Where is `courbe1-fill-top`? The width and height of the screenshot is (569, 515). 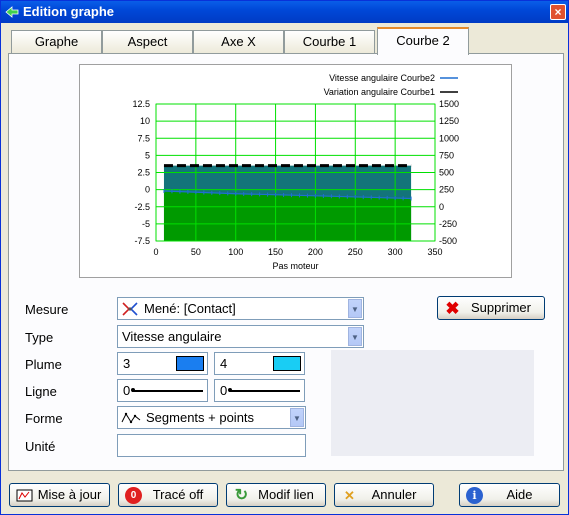
courbe1-fill-top is located at coordinates (287, 177).